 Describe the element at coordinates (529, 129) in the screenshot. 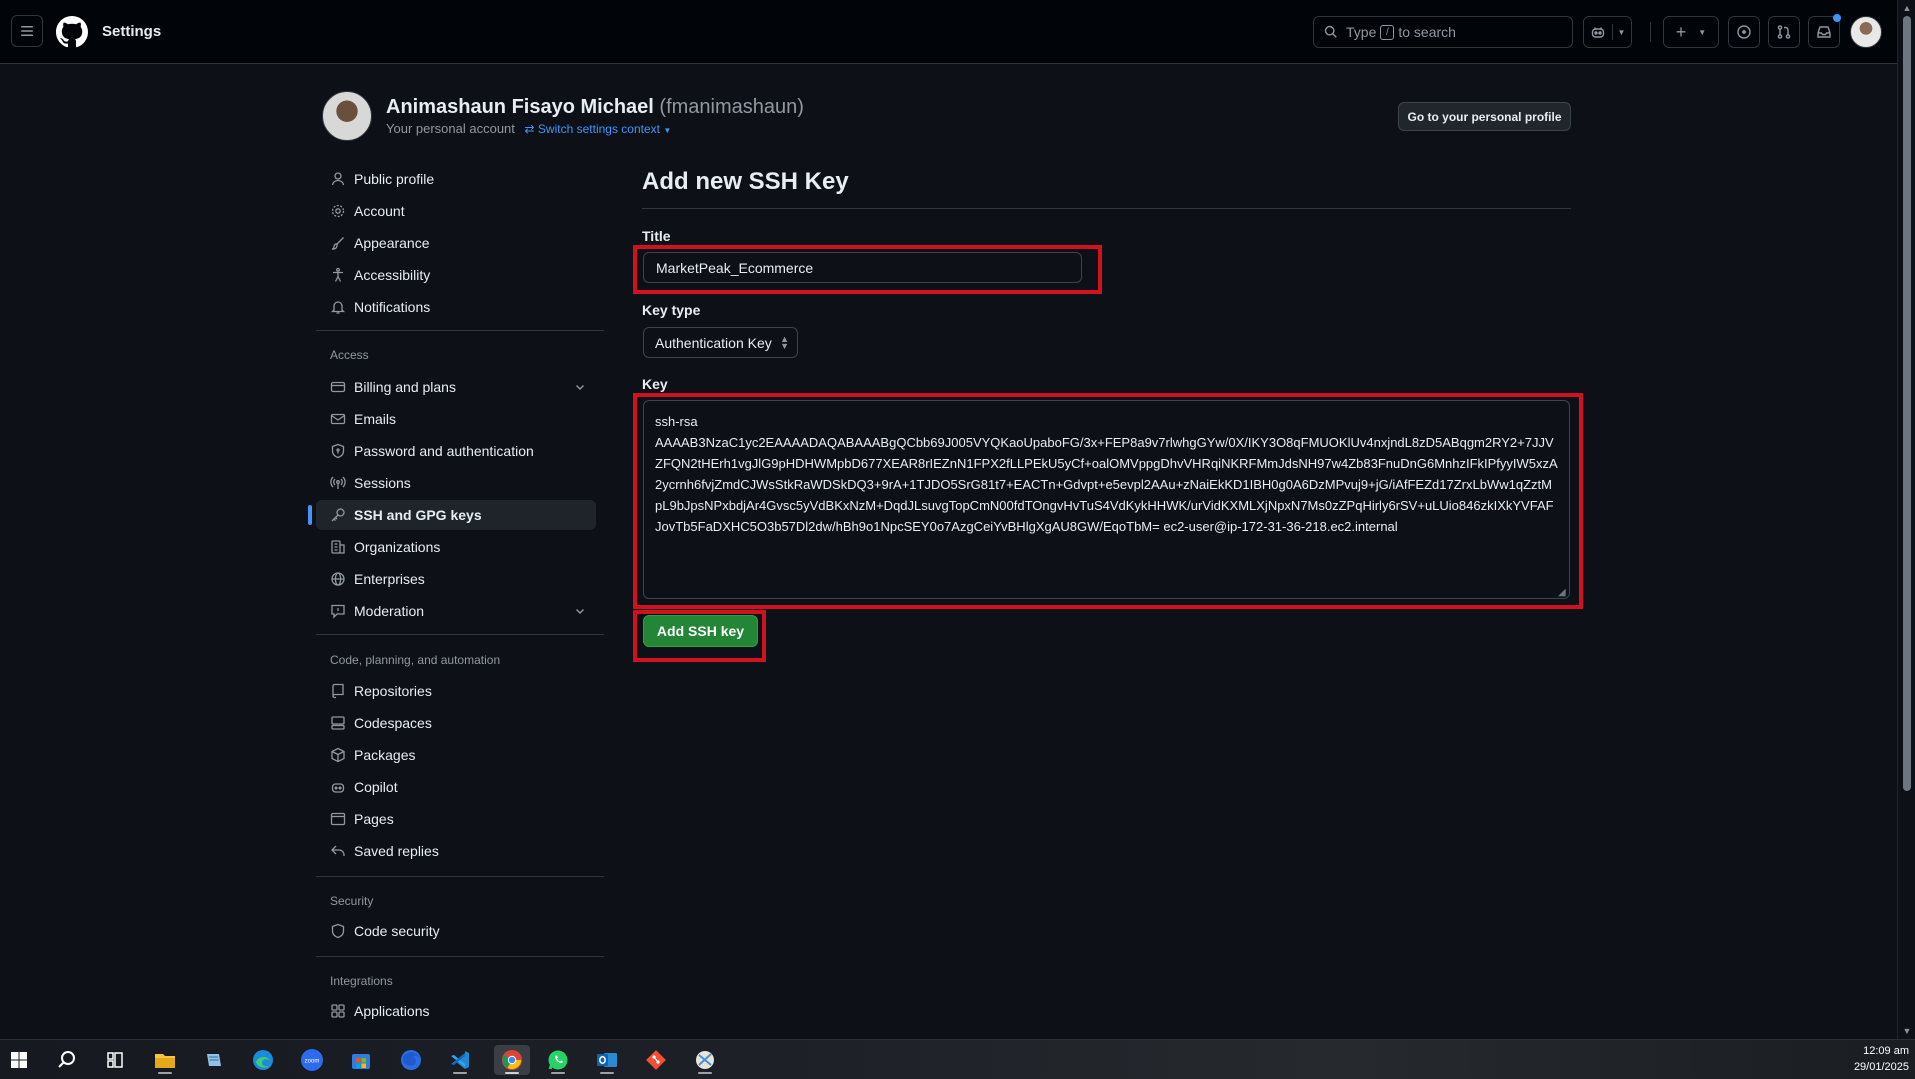

I see `arrow-switch-icon: ⇄` at that location.